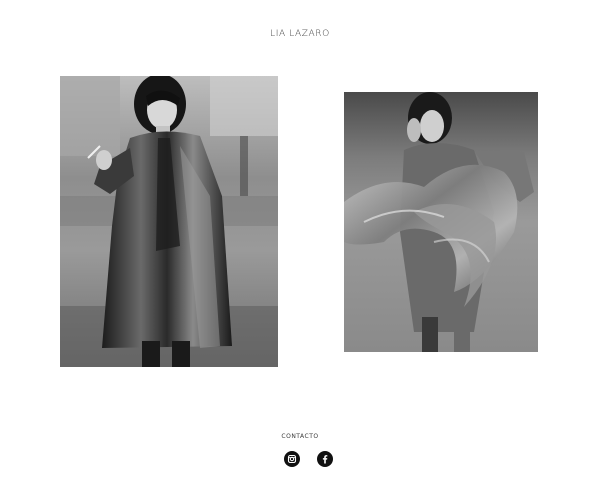 This screenshot has height=500, width=600. What do you see at coordinates (292, 459) in the screenshot?
I see `instagram-icon` at bounding box center [292, 459].